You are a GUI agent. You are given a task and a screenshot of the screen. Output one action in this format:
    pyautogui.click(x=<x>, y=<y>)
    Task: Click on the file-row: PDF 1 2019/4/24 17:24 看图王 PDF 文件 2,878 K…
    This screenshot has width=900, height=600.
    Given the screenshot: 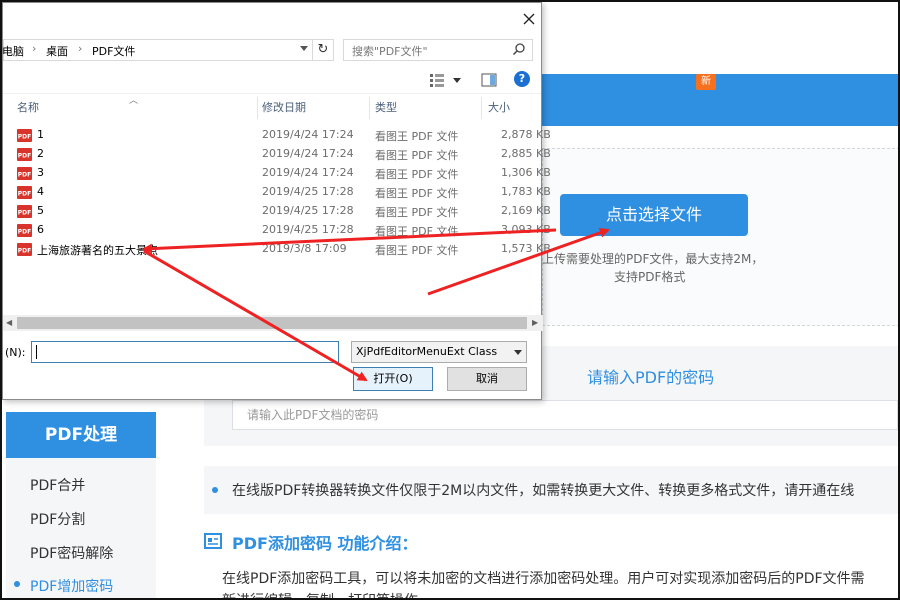 What is the action you would take?
    pyautogui.click(x=277, y=135)
    